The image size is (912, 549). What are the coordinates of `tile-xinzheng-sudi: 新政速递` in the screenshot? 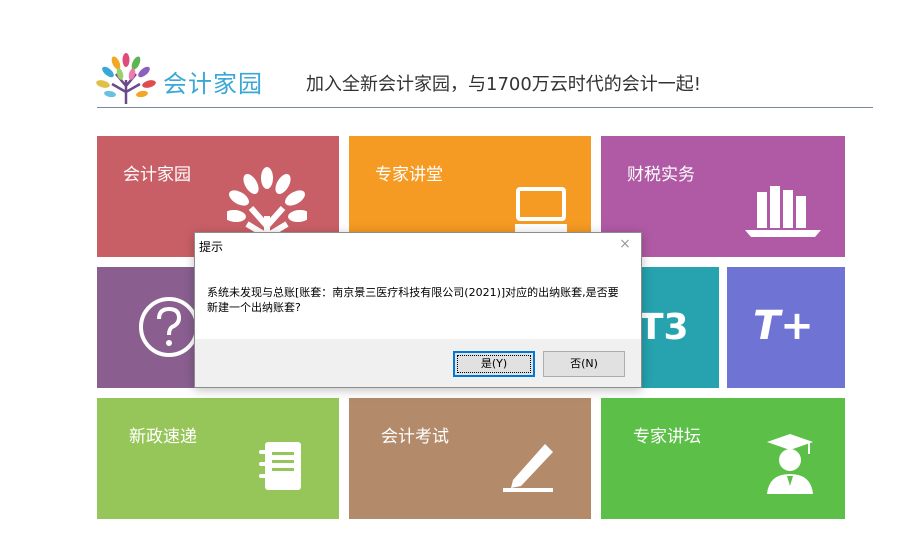 It's located at (218, 458).